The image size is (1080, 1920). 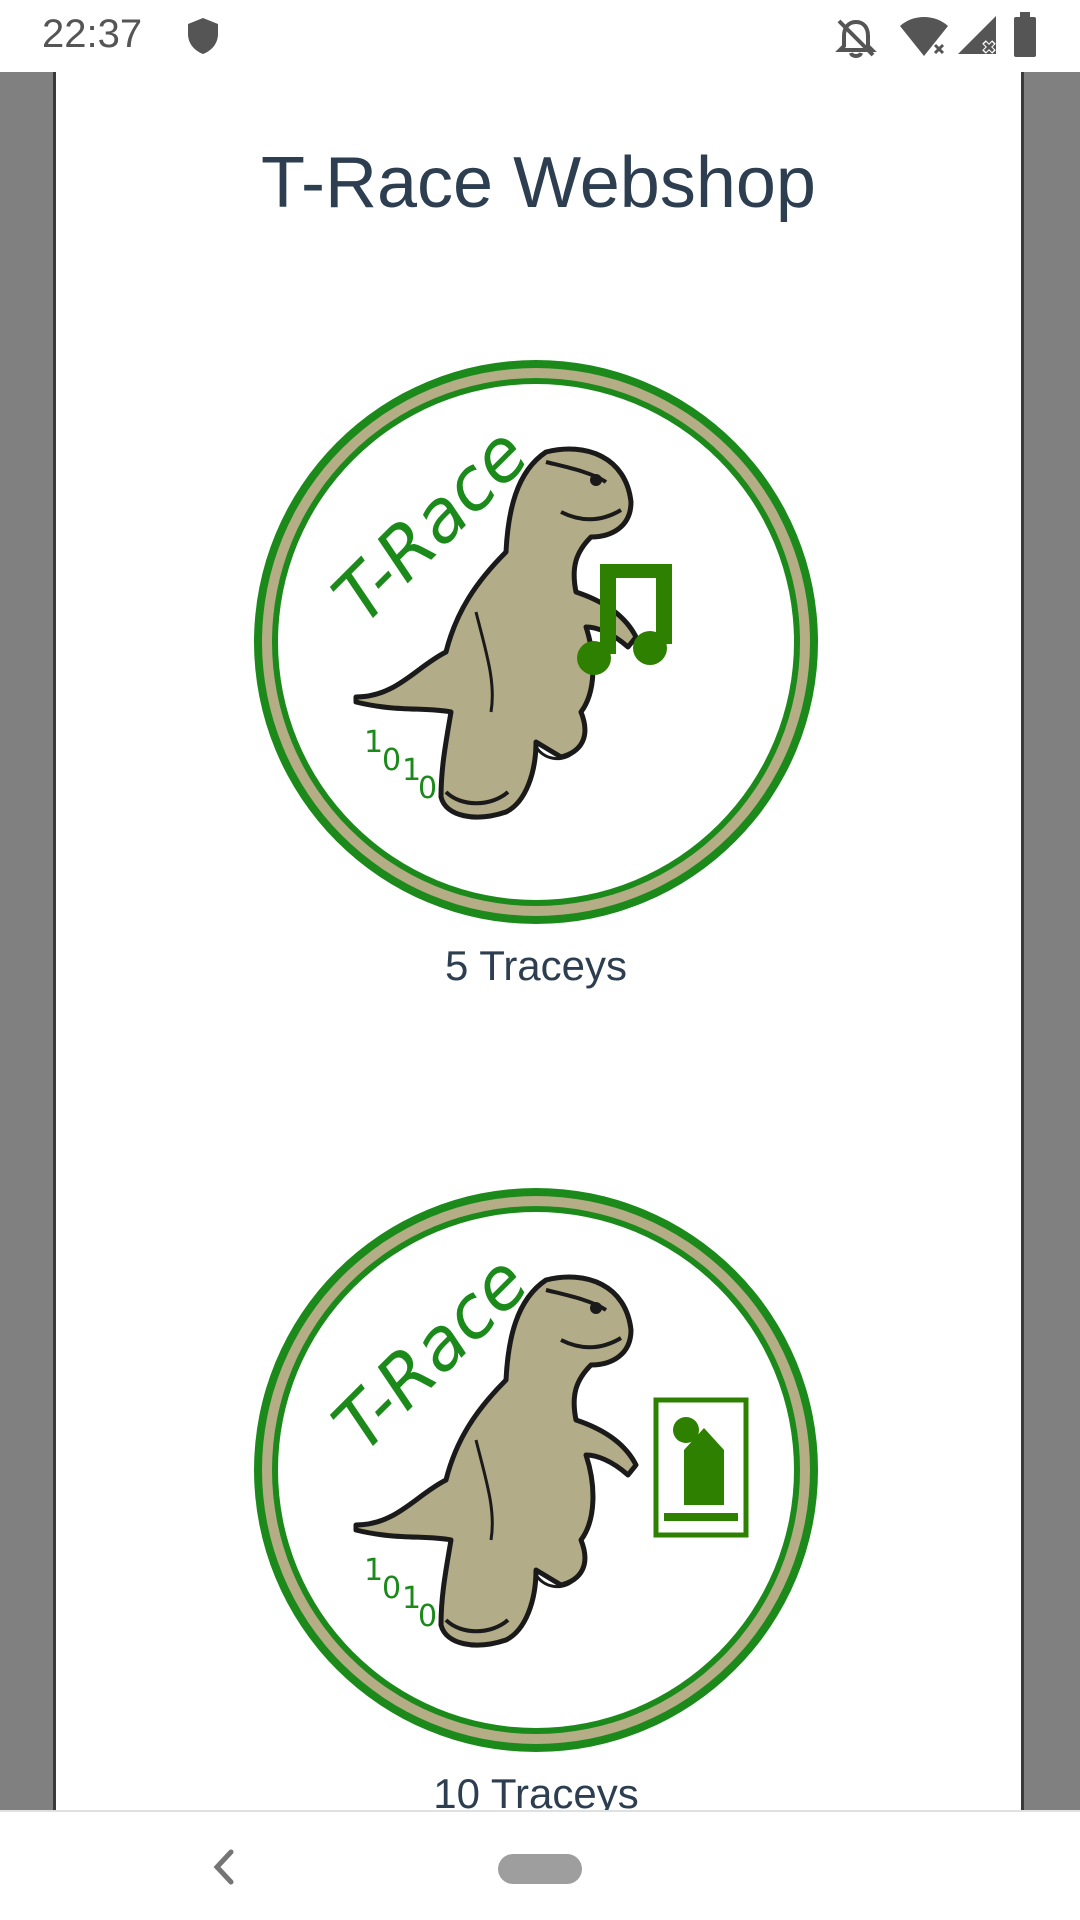 What do you see at coordinates (223, 1869) in the screenshot?
I see `back-icon` at bounding box center [223, 1869].